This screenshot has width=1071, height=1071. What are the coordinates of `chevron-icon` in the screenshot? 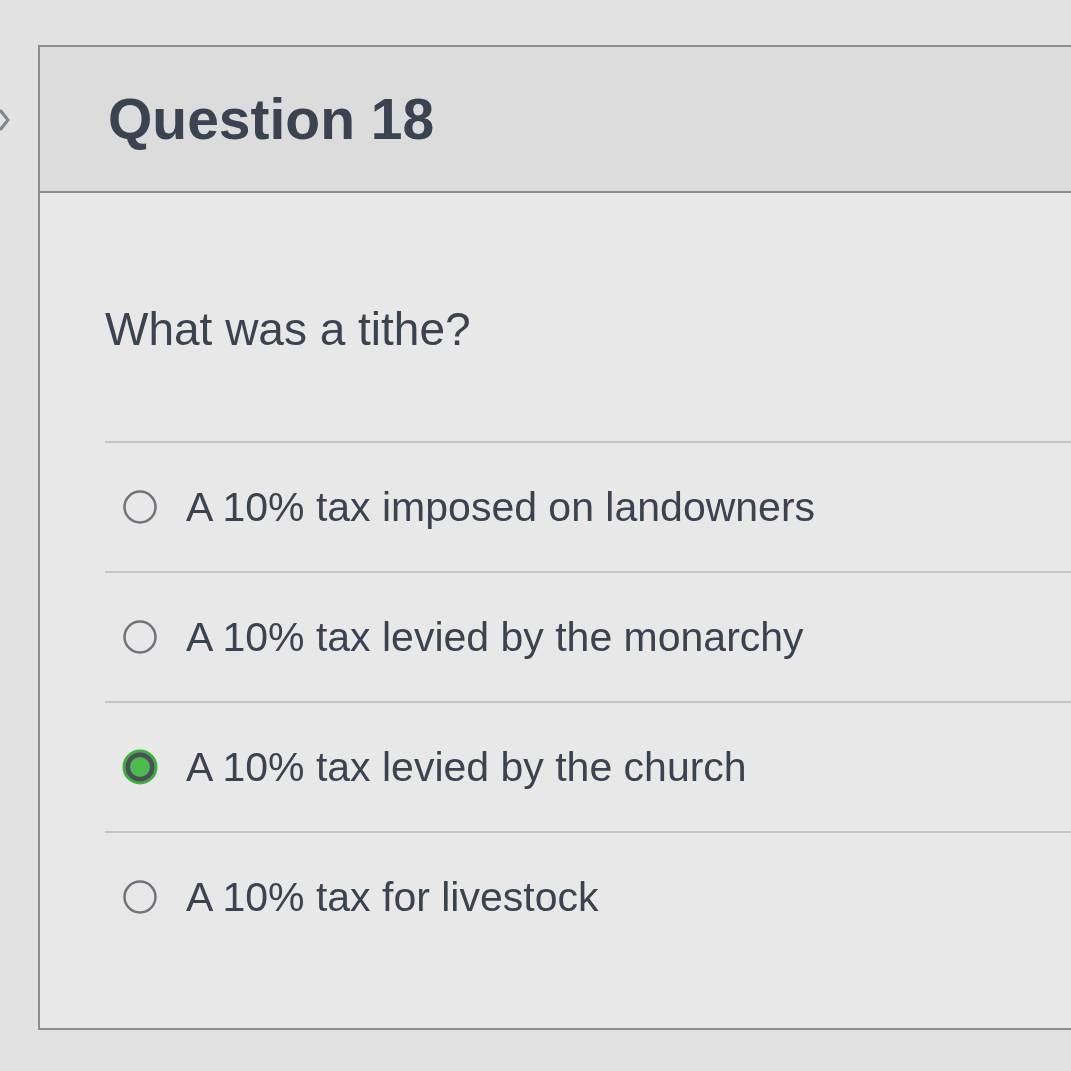 It's located at (5, 120).